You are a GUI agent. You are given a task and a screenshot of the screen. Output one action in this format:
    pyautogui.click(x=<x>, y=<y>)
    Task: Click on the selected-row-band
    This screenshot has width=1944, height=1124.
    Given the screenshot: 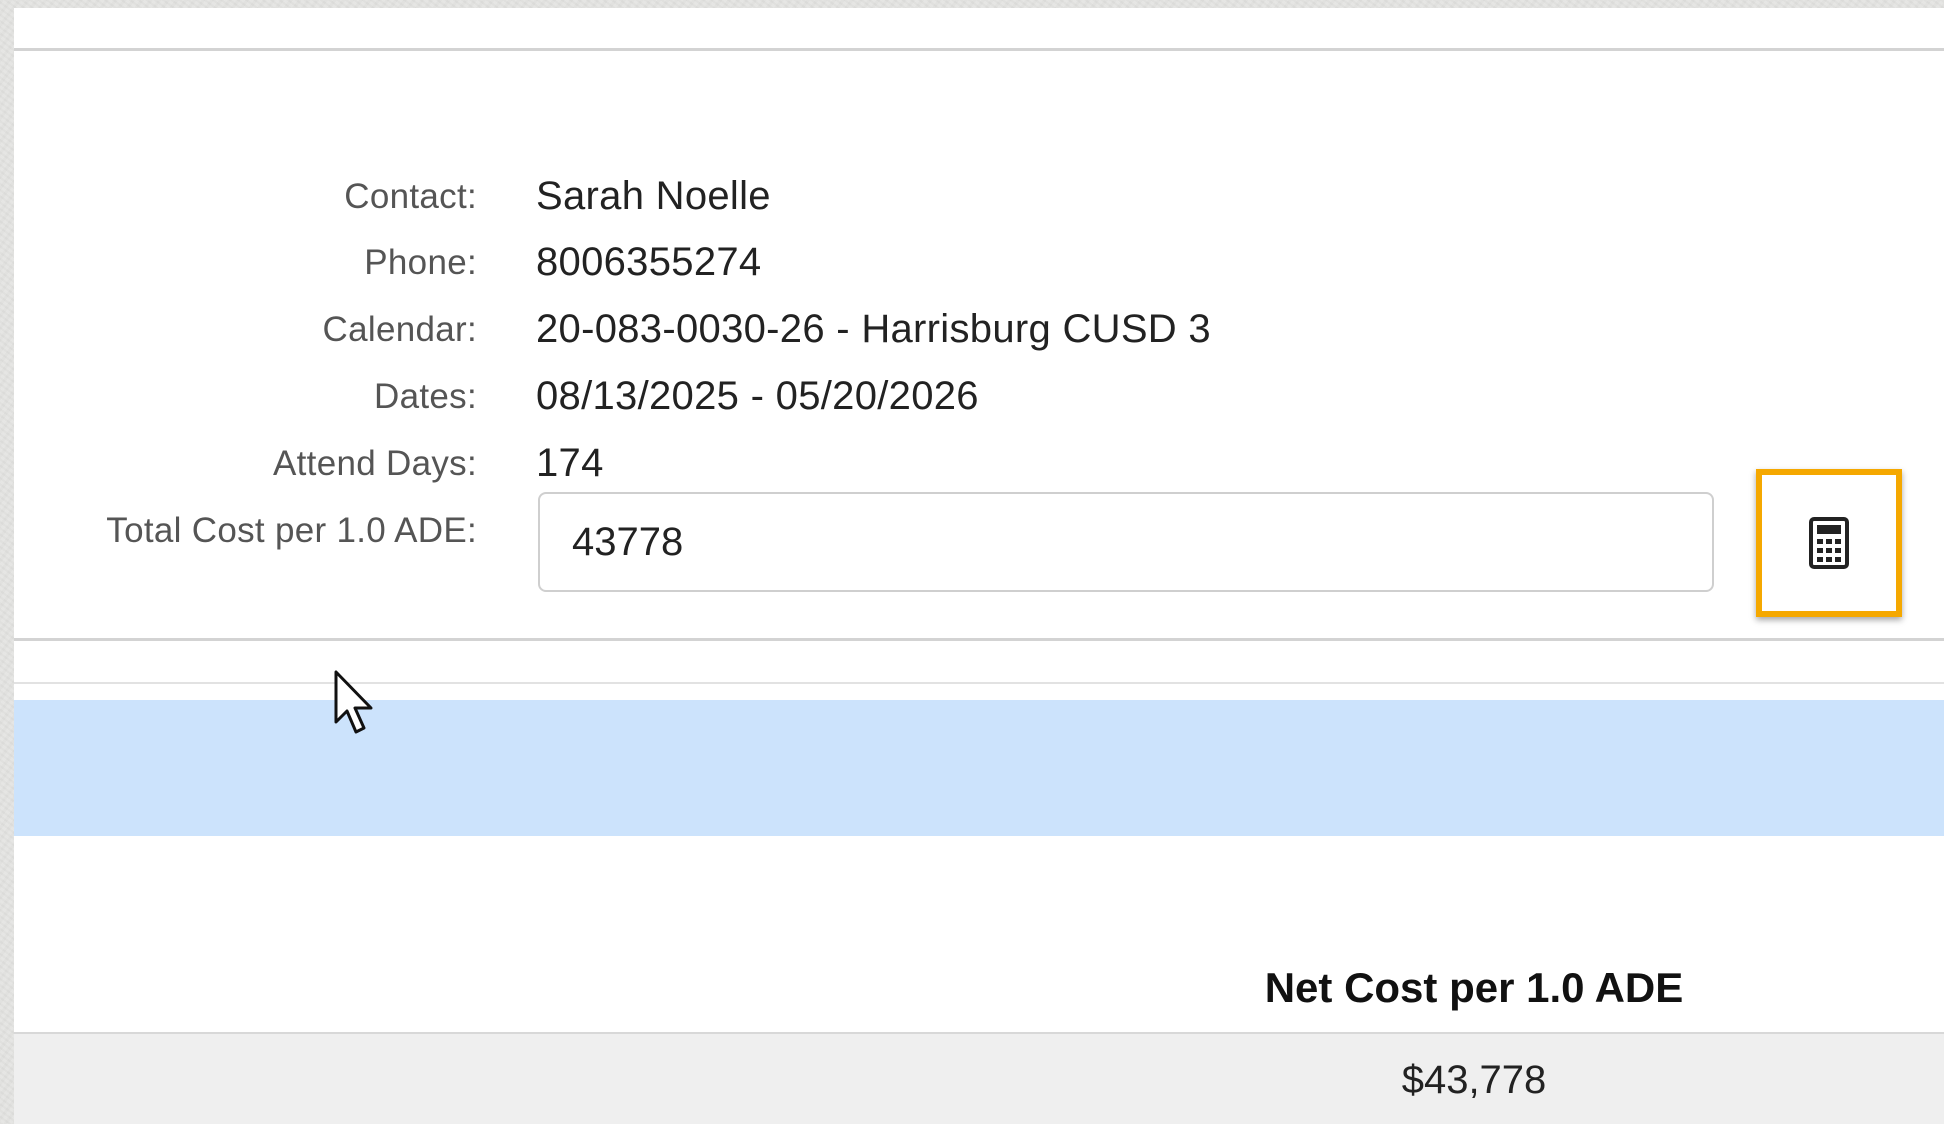 What is the action you would take?
    pyautogui.click(x=979, y=768)
    